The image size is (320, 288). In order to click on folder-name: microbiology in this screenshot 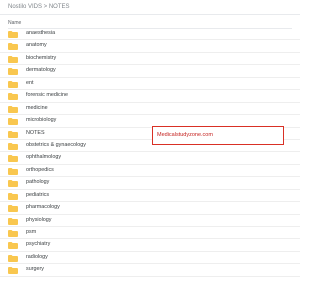, I will do `click(41, 120)`.